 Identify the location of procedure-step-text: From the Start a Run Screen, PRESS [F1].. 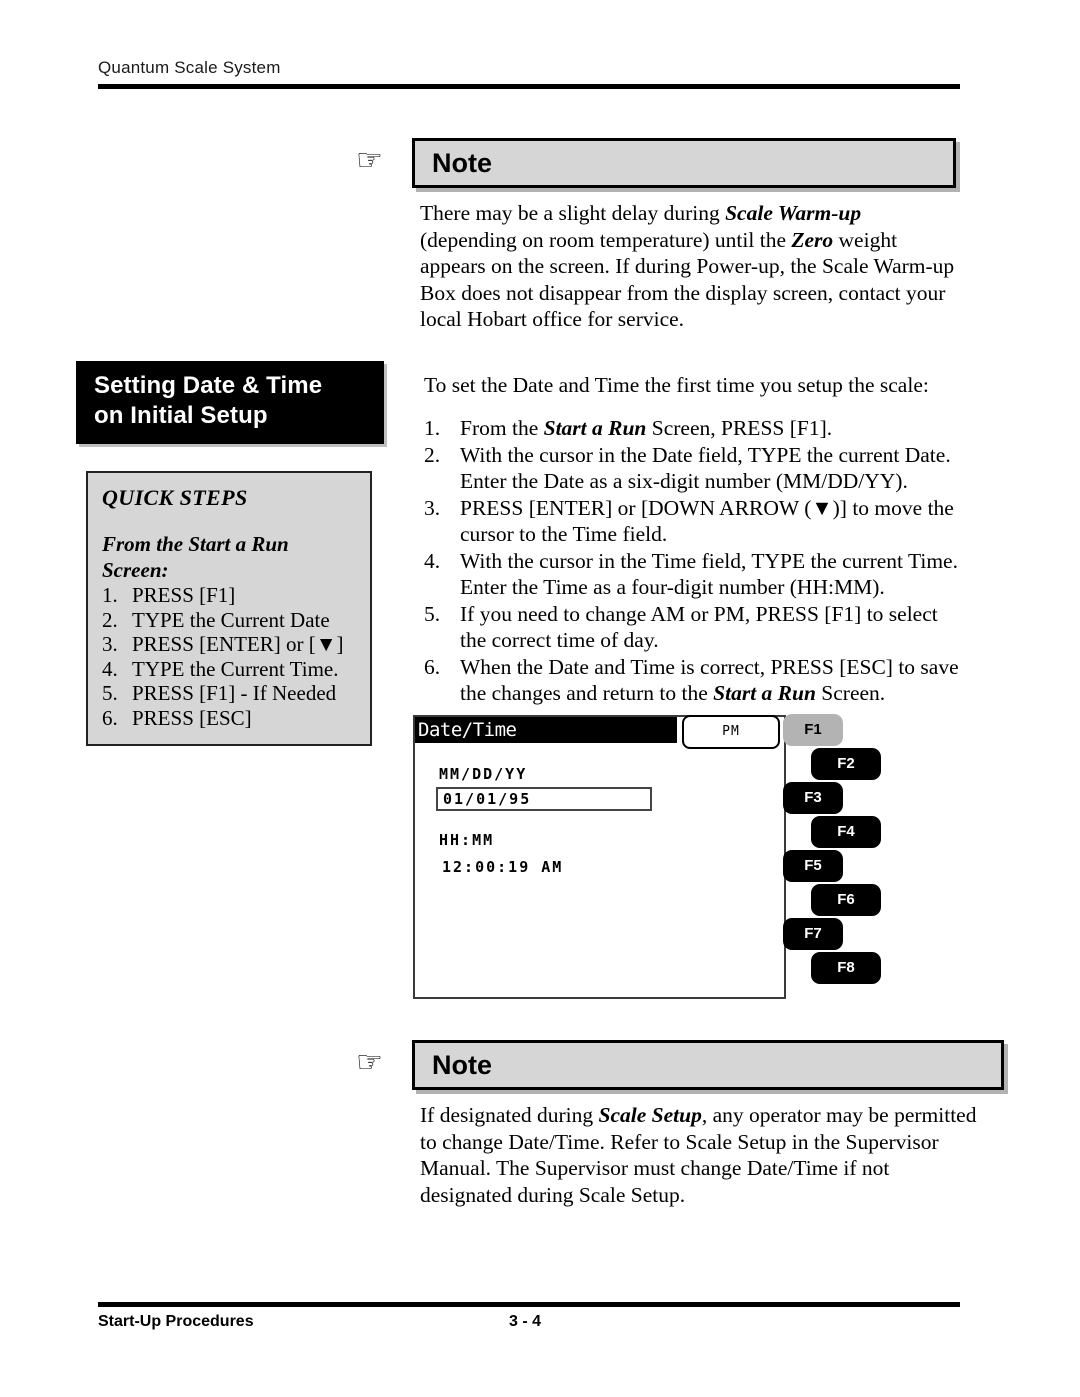
(646, 428).